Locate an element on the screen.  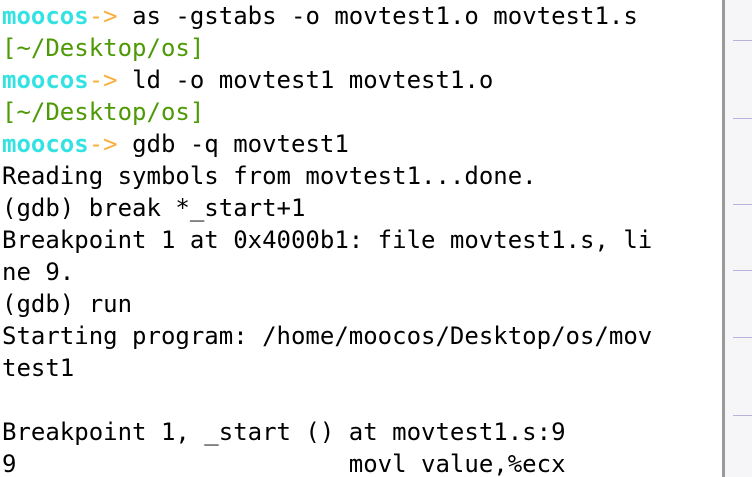
output-line: Breakpoint 1, _start () at movtest1.s:9 is located at coordinates (284, 432).